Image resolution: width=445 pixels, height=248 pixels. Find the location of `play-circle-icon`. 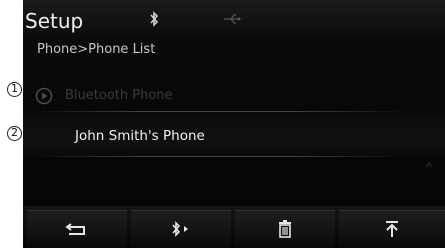

play-circle-icon is located at coordinates (44, 96).